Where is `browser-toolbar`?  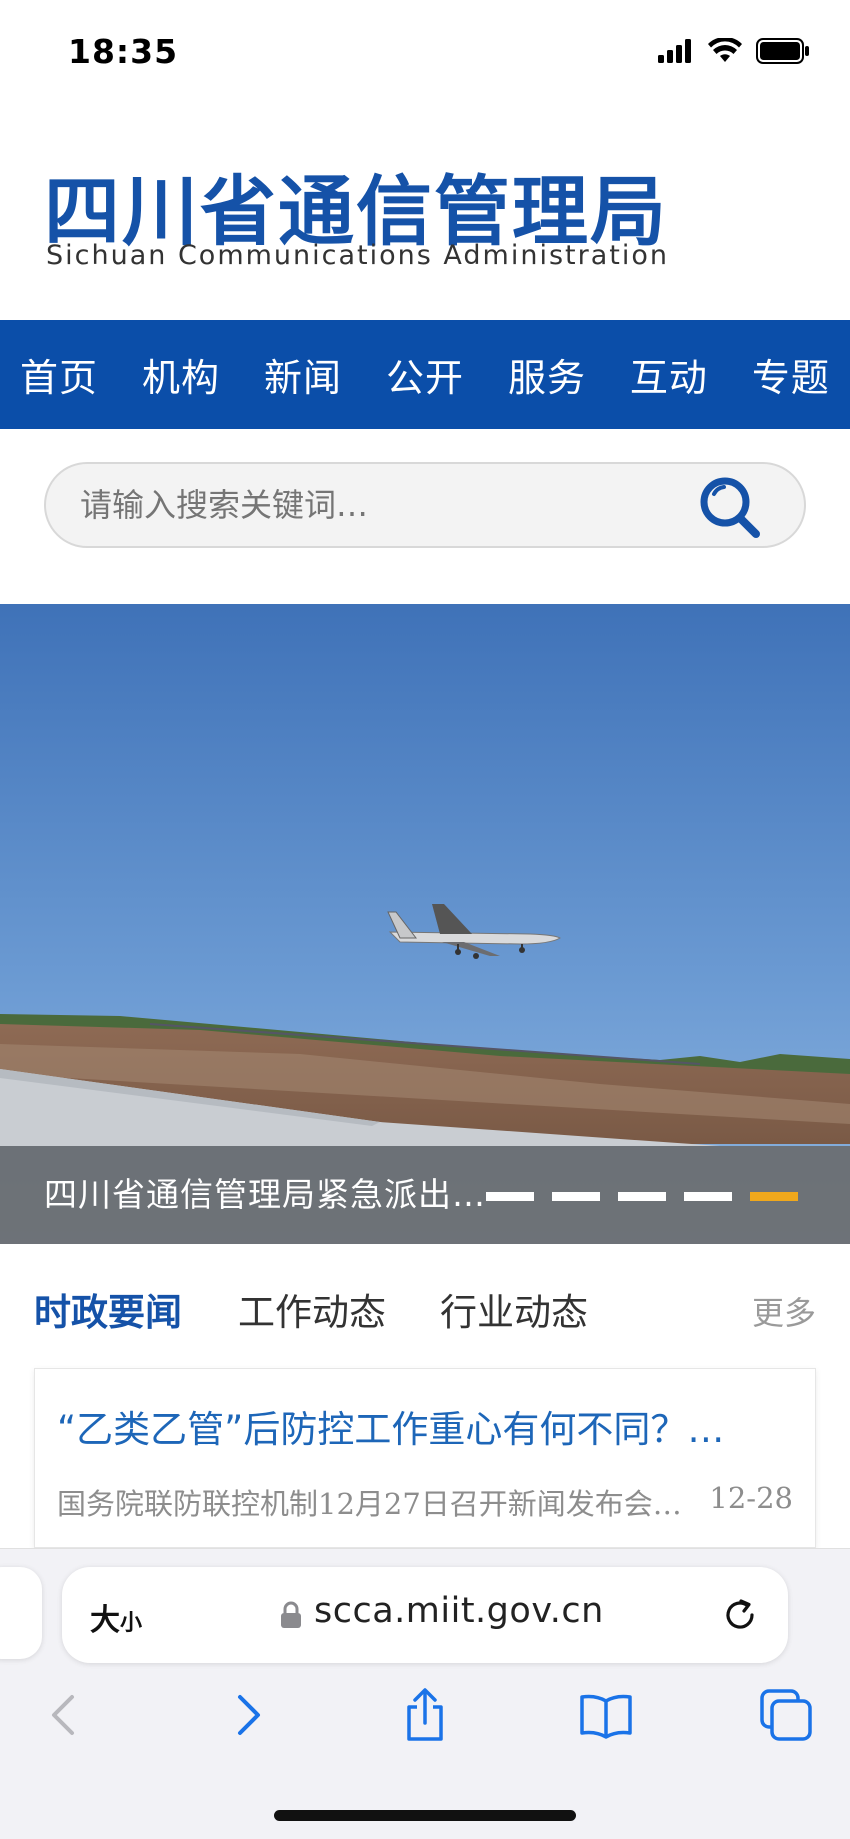 browser-toolbar is located at coordinates (425, 1723).